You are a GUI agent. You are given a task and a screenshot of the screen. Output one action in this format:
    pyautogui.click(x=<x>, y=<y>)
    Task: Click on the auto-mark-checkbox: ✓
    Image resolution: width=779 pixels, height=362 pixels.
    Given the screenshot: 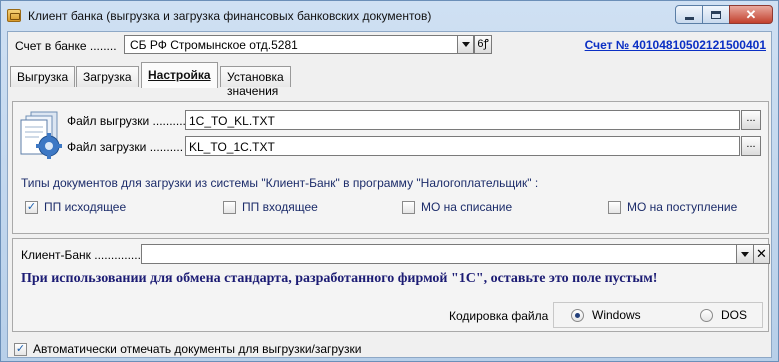 What is the action you would take?
    pyautogui.click(x=20, y=349)
    